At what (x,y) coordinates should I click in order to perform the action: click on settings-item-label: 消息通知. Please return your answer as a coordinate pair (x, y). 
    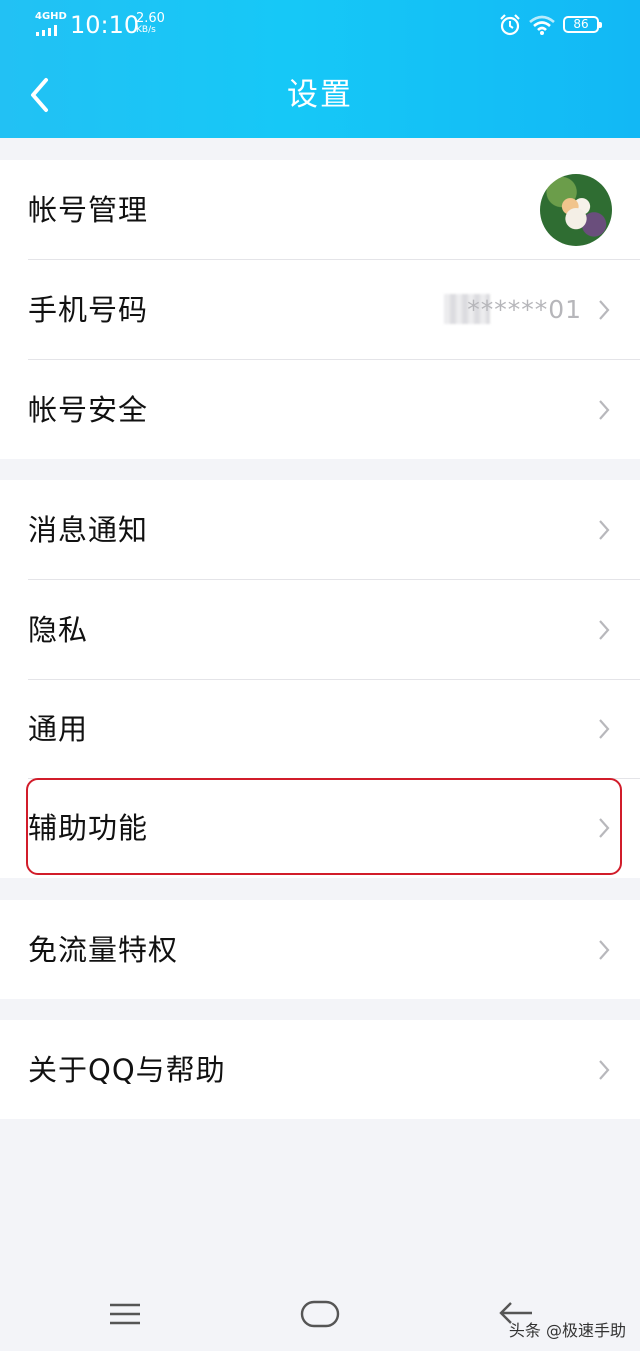
    Looking at the image, I should click on (88, 530).